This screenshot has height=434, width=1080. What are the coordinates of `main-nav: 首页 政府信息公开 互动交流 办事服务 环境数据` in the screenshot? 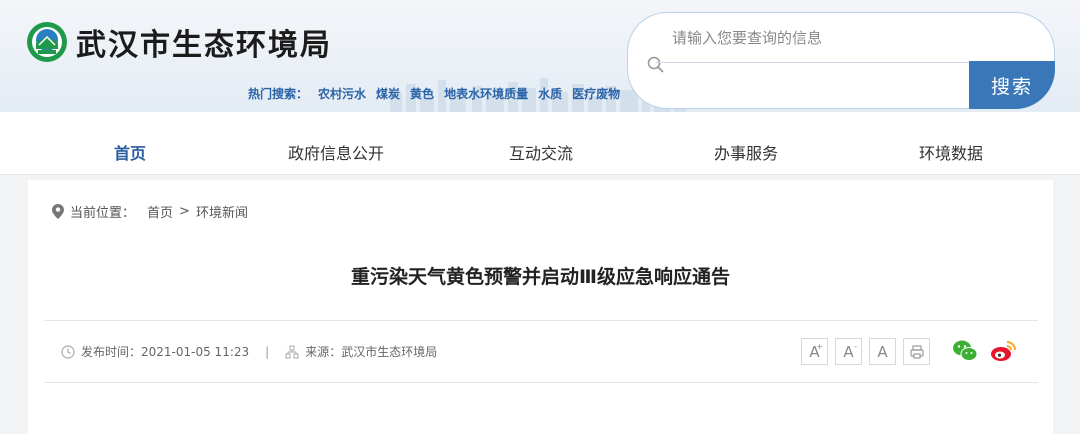 It's located at (540, 143).